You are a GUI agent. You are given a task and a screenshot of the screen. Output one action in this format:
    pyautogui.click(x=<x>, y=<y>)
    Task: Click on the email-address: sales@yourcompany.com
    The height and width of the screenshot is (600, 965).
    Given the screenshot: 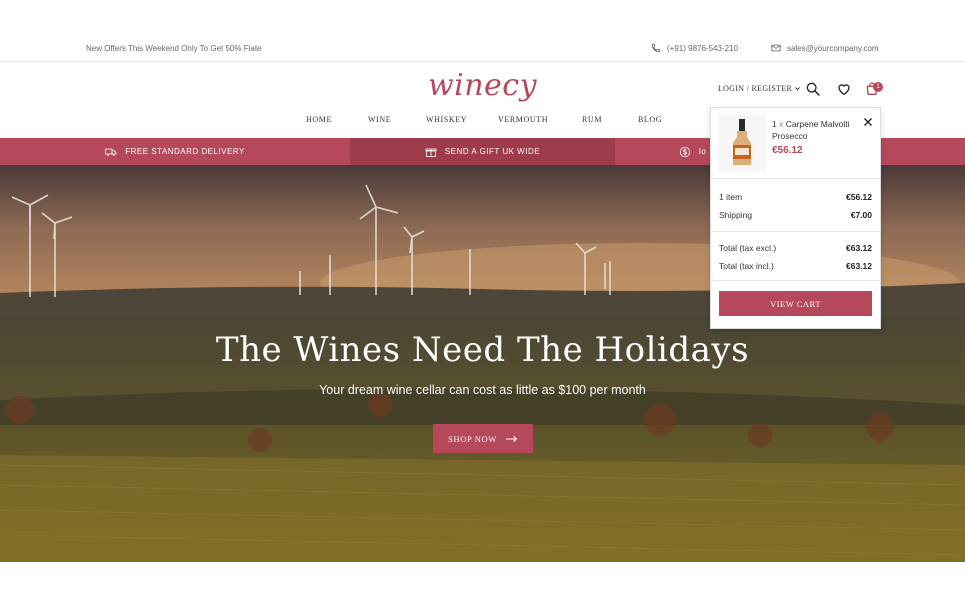 What is the action you would take?
    pyautogui.click(x=833, y=48)
    